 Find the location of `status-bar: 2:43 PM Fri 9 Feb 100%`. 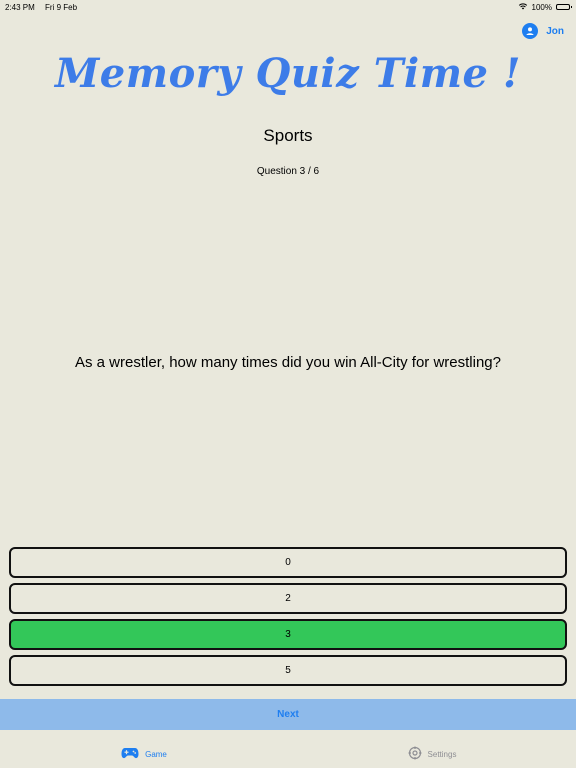

status-bar: 2:43 PM Fri 9 Feb 100% is located at coordinates (288, 7).